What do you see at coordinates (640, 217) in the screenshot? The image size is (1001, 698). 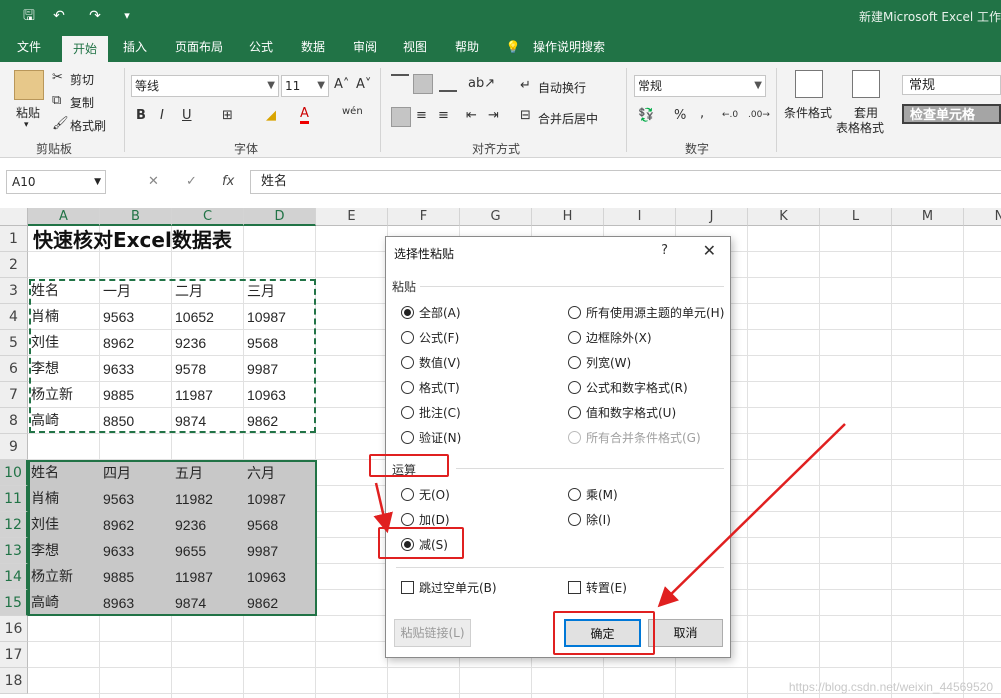 I see `column-header-i: I` at bounding box center [640, 217].